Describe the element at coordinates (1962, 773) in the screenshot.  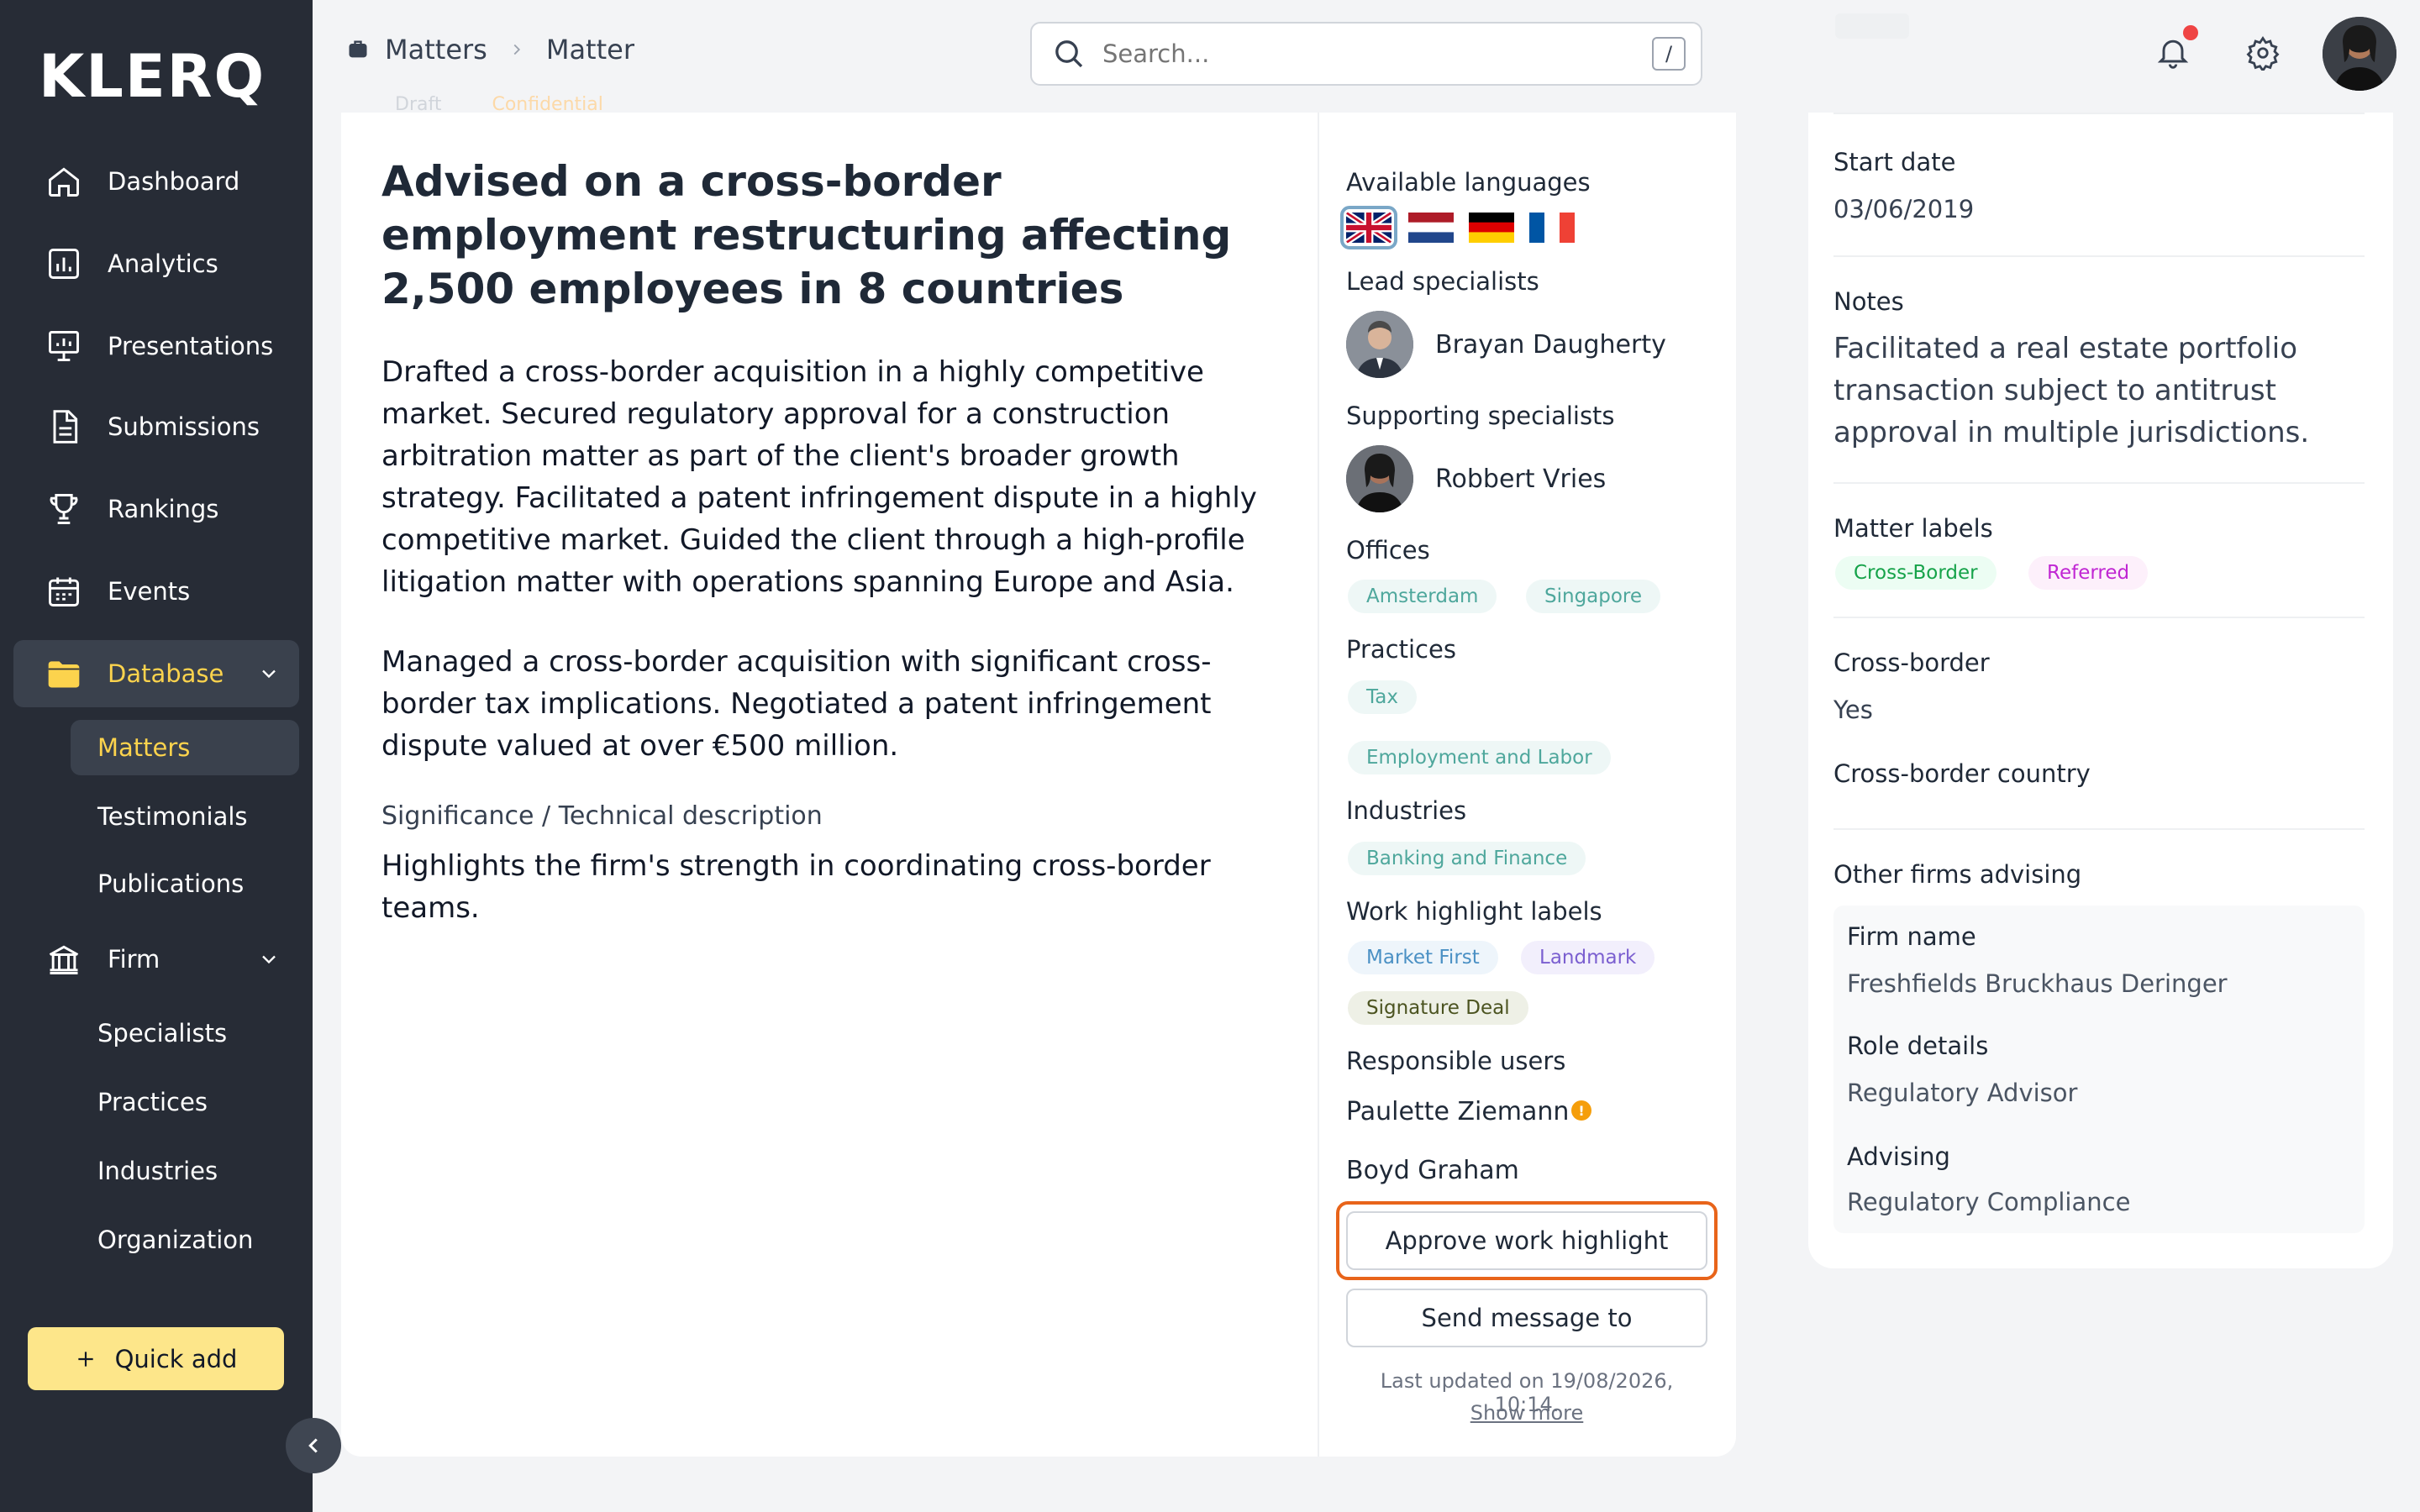
I see `cross-border-country-label: Cross-border country` at that location.